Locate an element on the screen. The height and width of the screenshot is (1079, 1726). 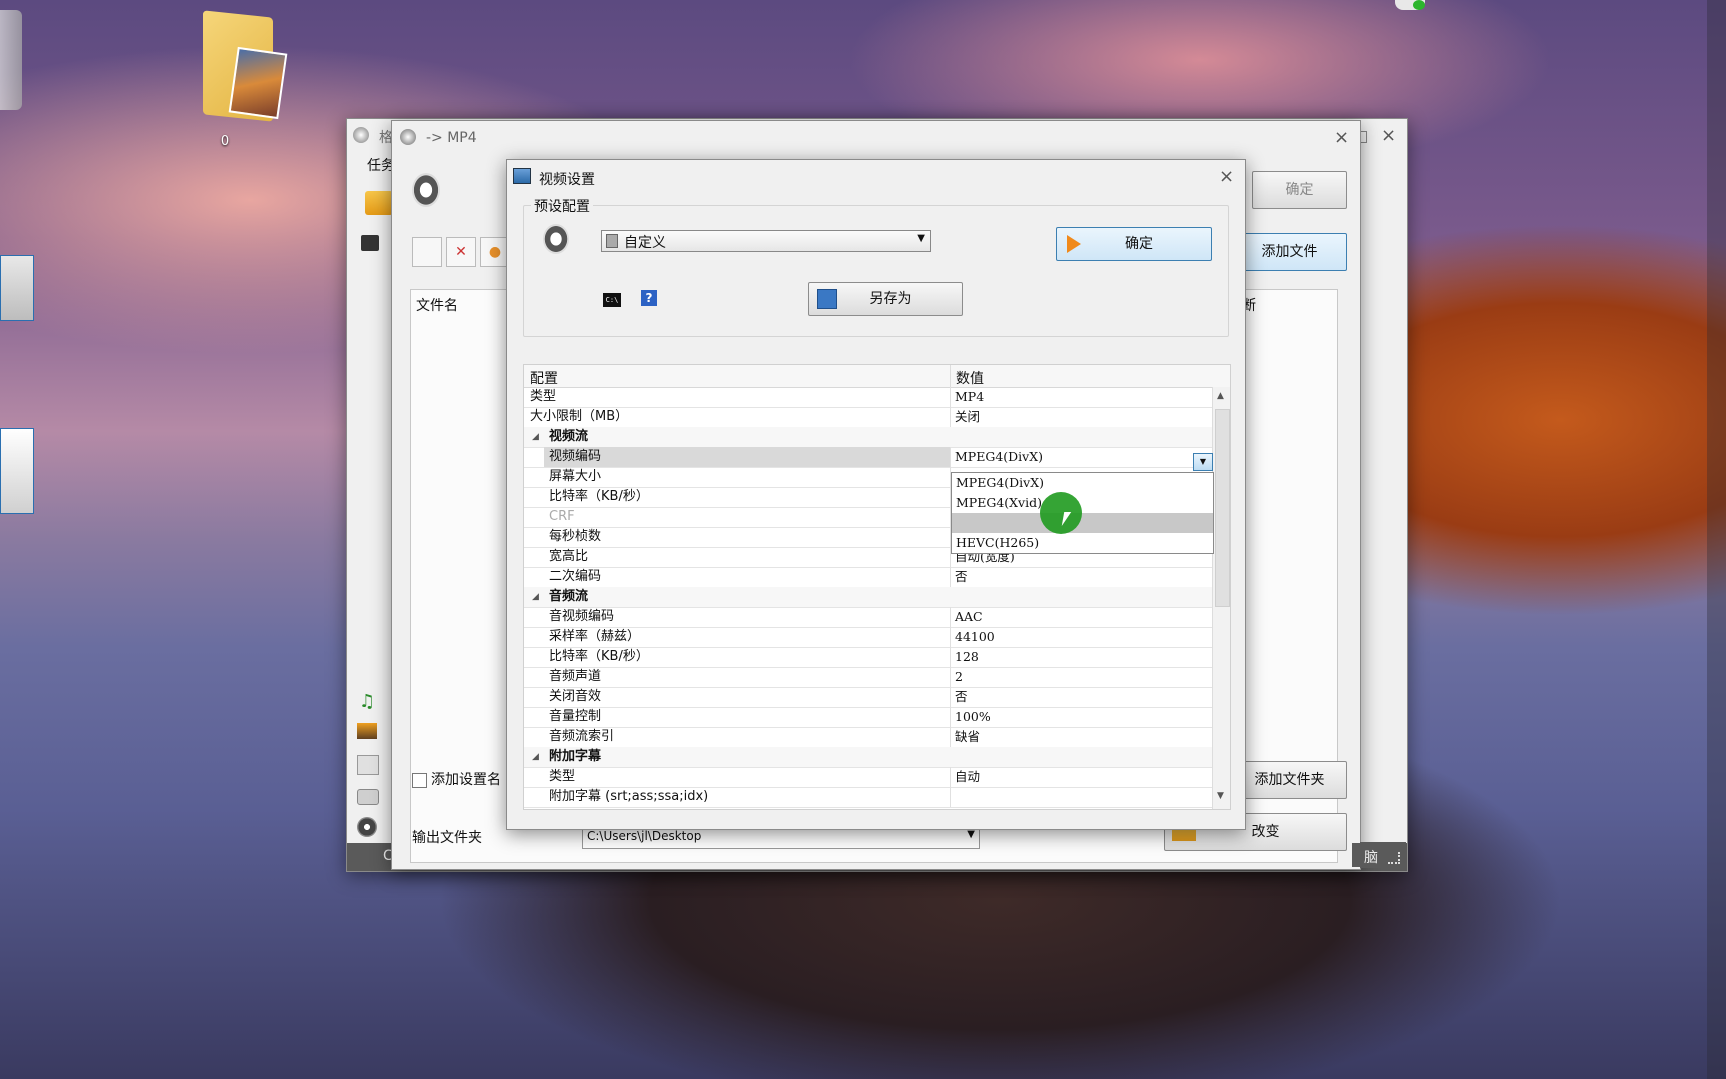
preset-chevron-down-icon: ▼ is located at coordinates (921, 238).